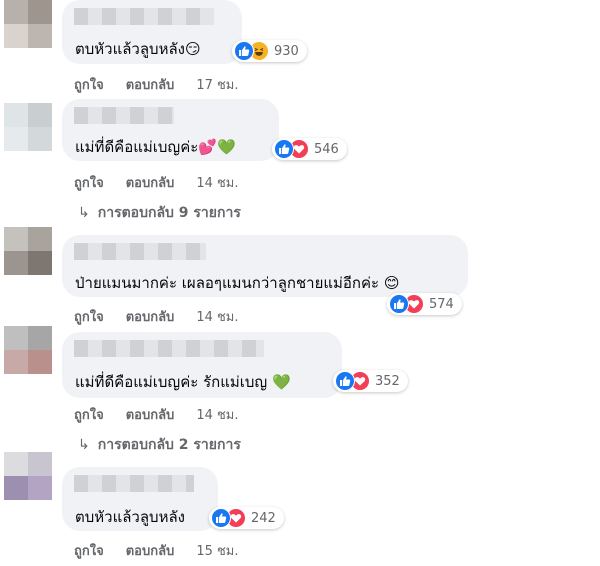 This screenshot has height=566, width=600. I want to click on comment-text: ตบหัวแล้วลูบหลัง😏, so click(138, 49).